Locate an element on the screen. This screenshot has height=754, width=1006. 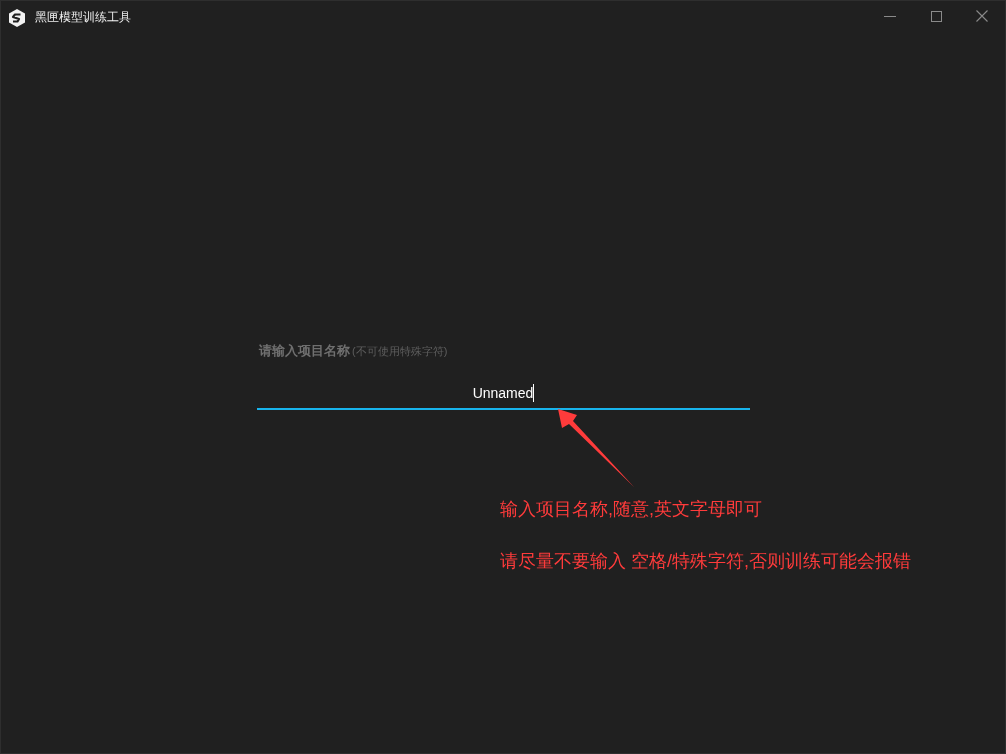
maximize-icon is located at coordinates (936, 16).